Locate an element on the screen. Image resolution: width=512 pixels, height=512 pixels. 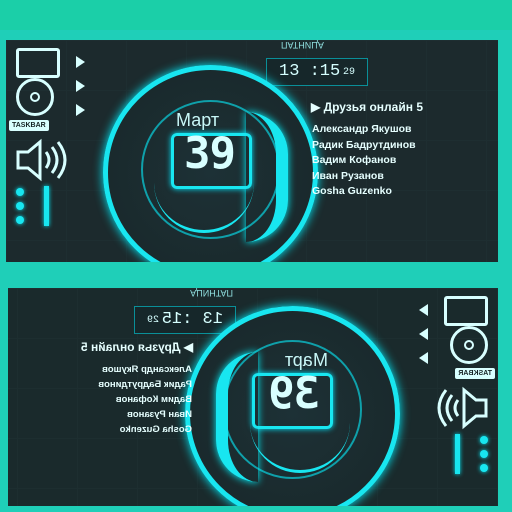
top-background-strip is located at coordinates (256, 15).